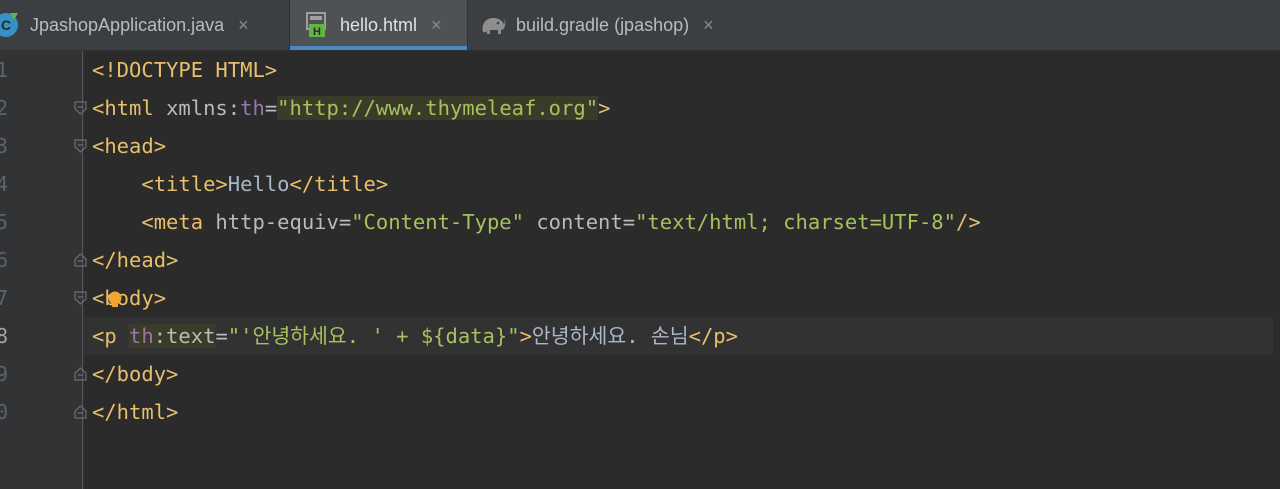 This screenshot has height=489, width=1280. Describe the element at coordinates (111, 336) in the screenshot. I see `tag-token: <p` at that location.